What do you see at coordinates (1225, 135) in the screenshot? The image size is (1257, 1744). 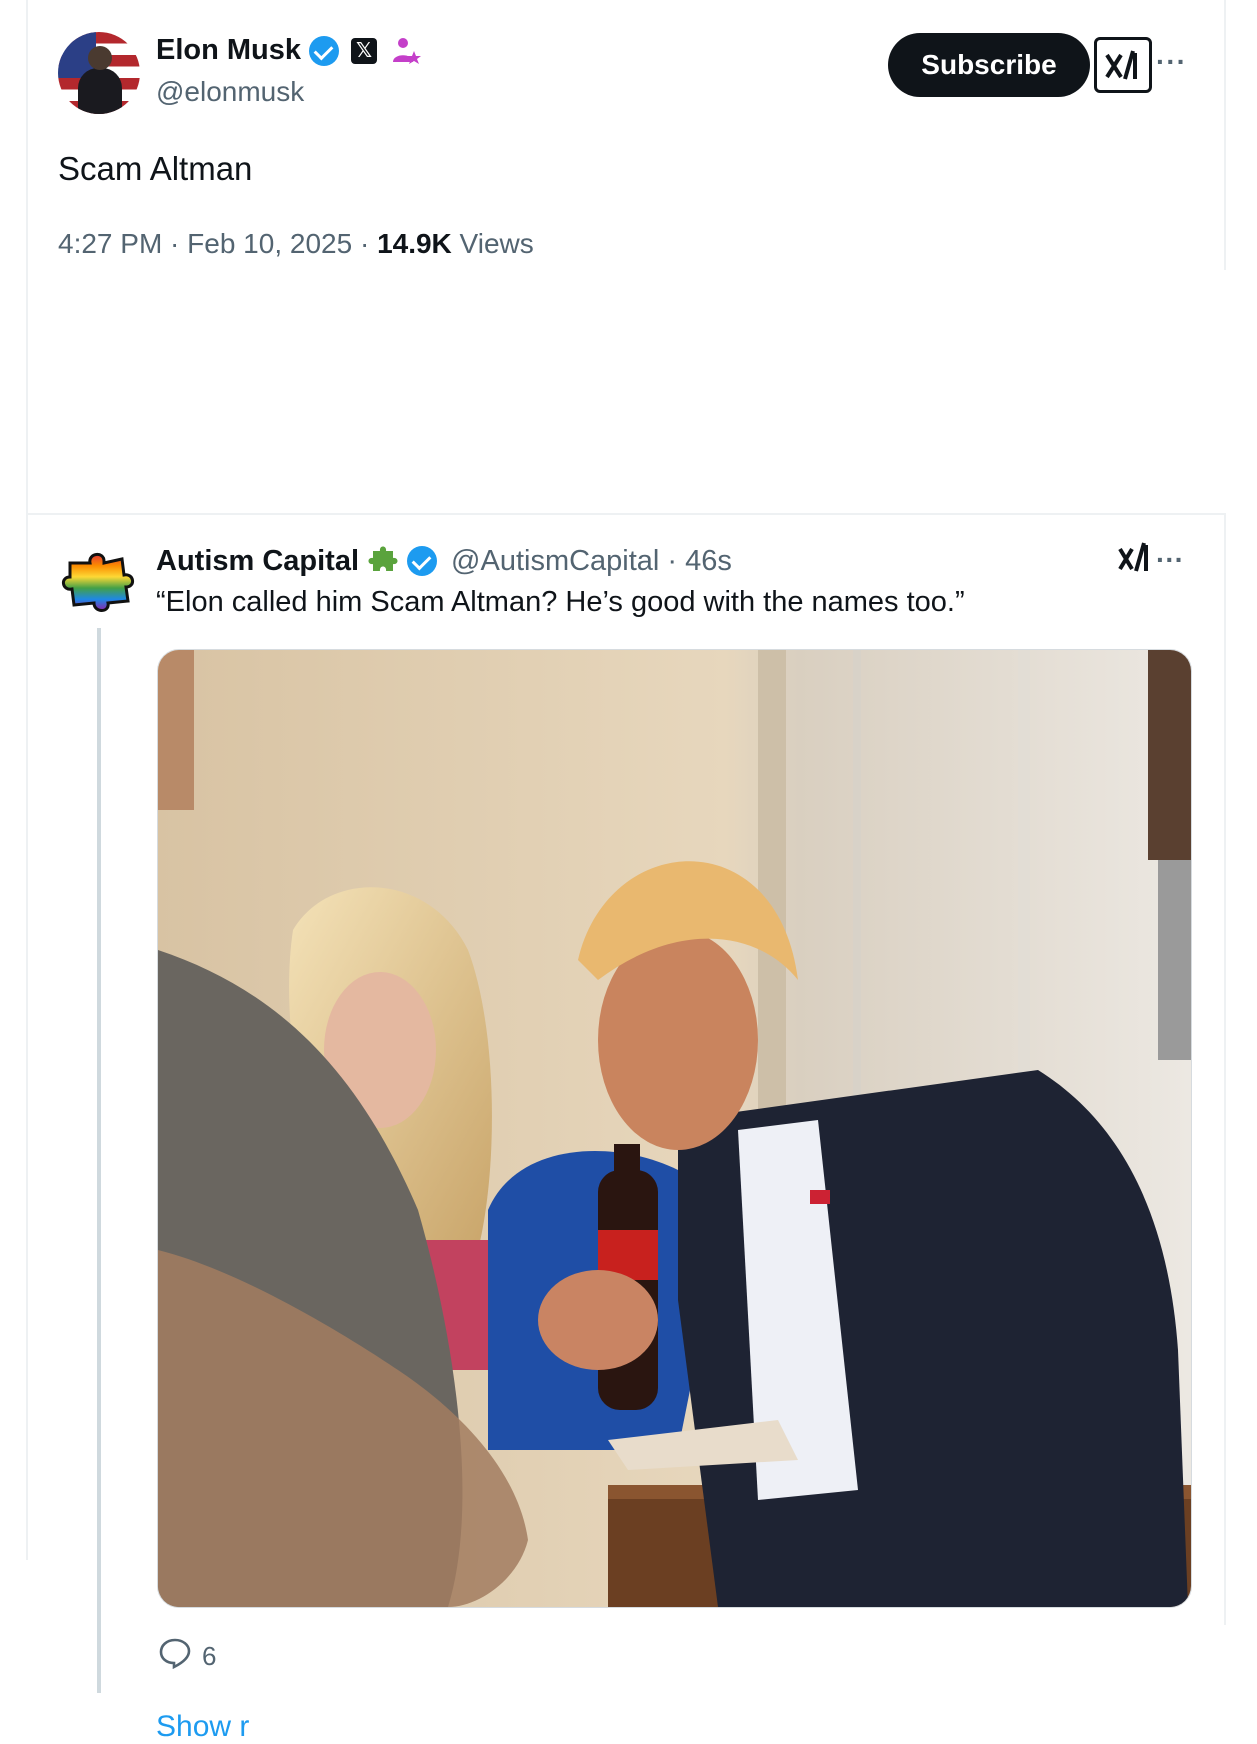 I see `frame-border-right-top` at bounding box center [1225, 135].